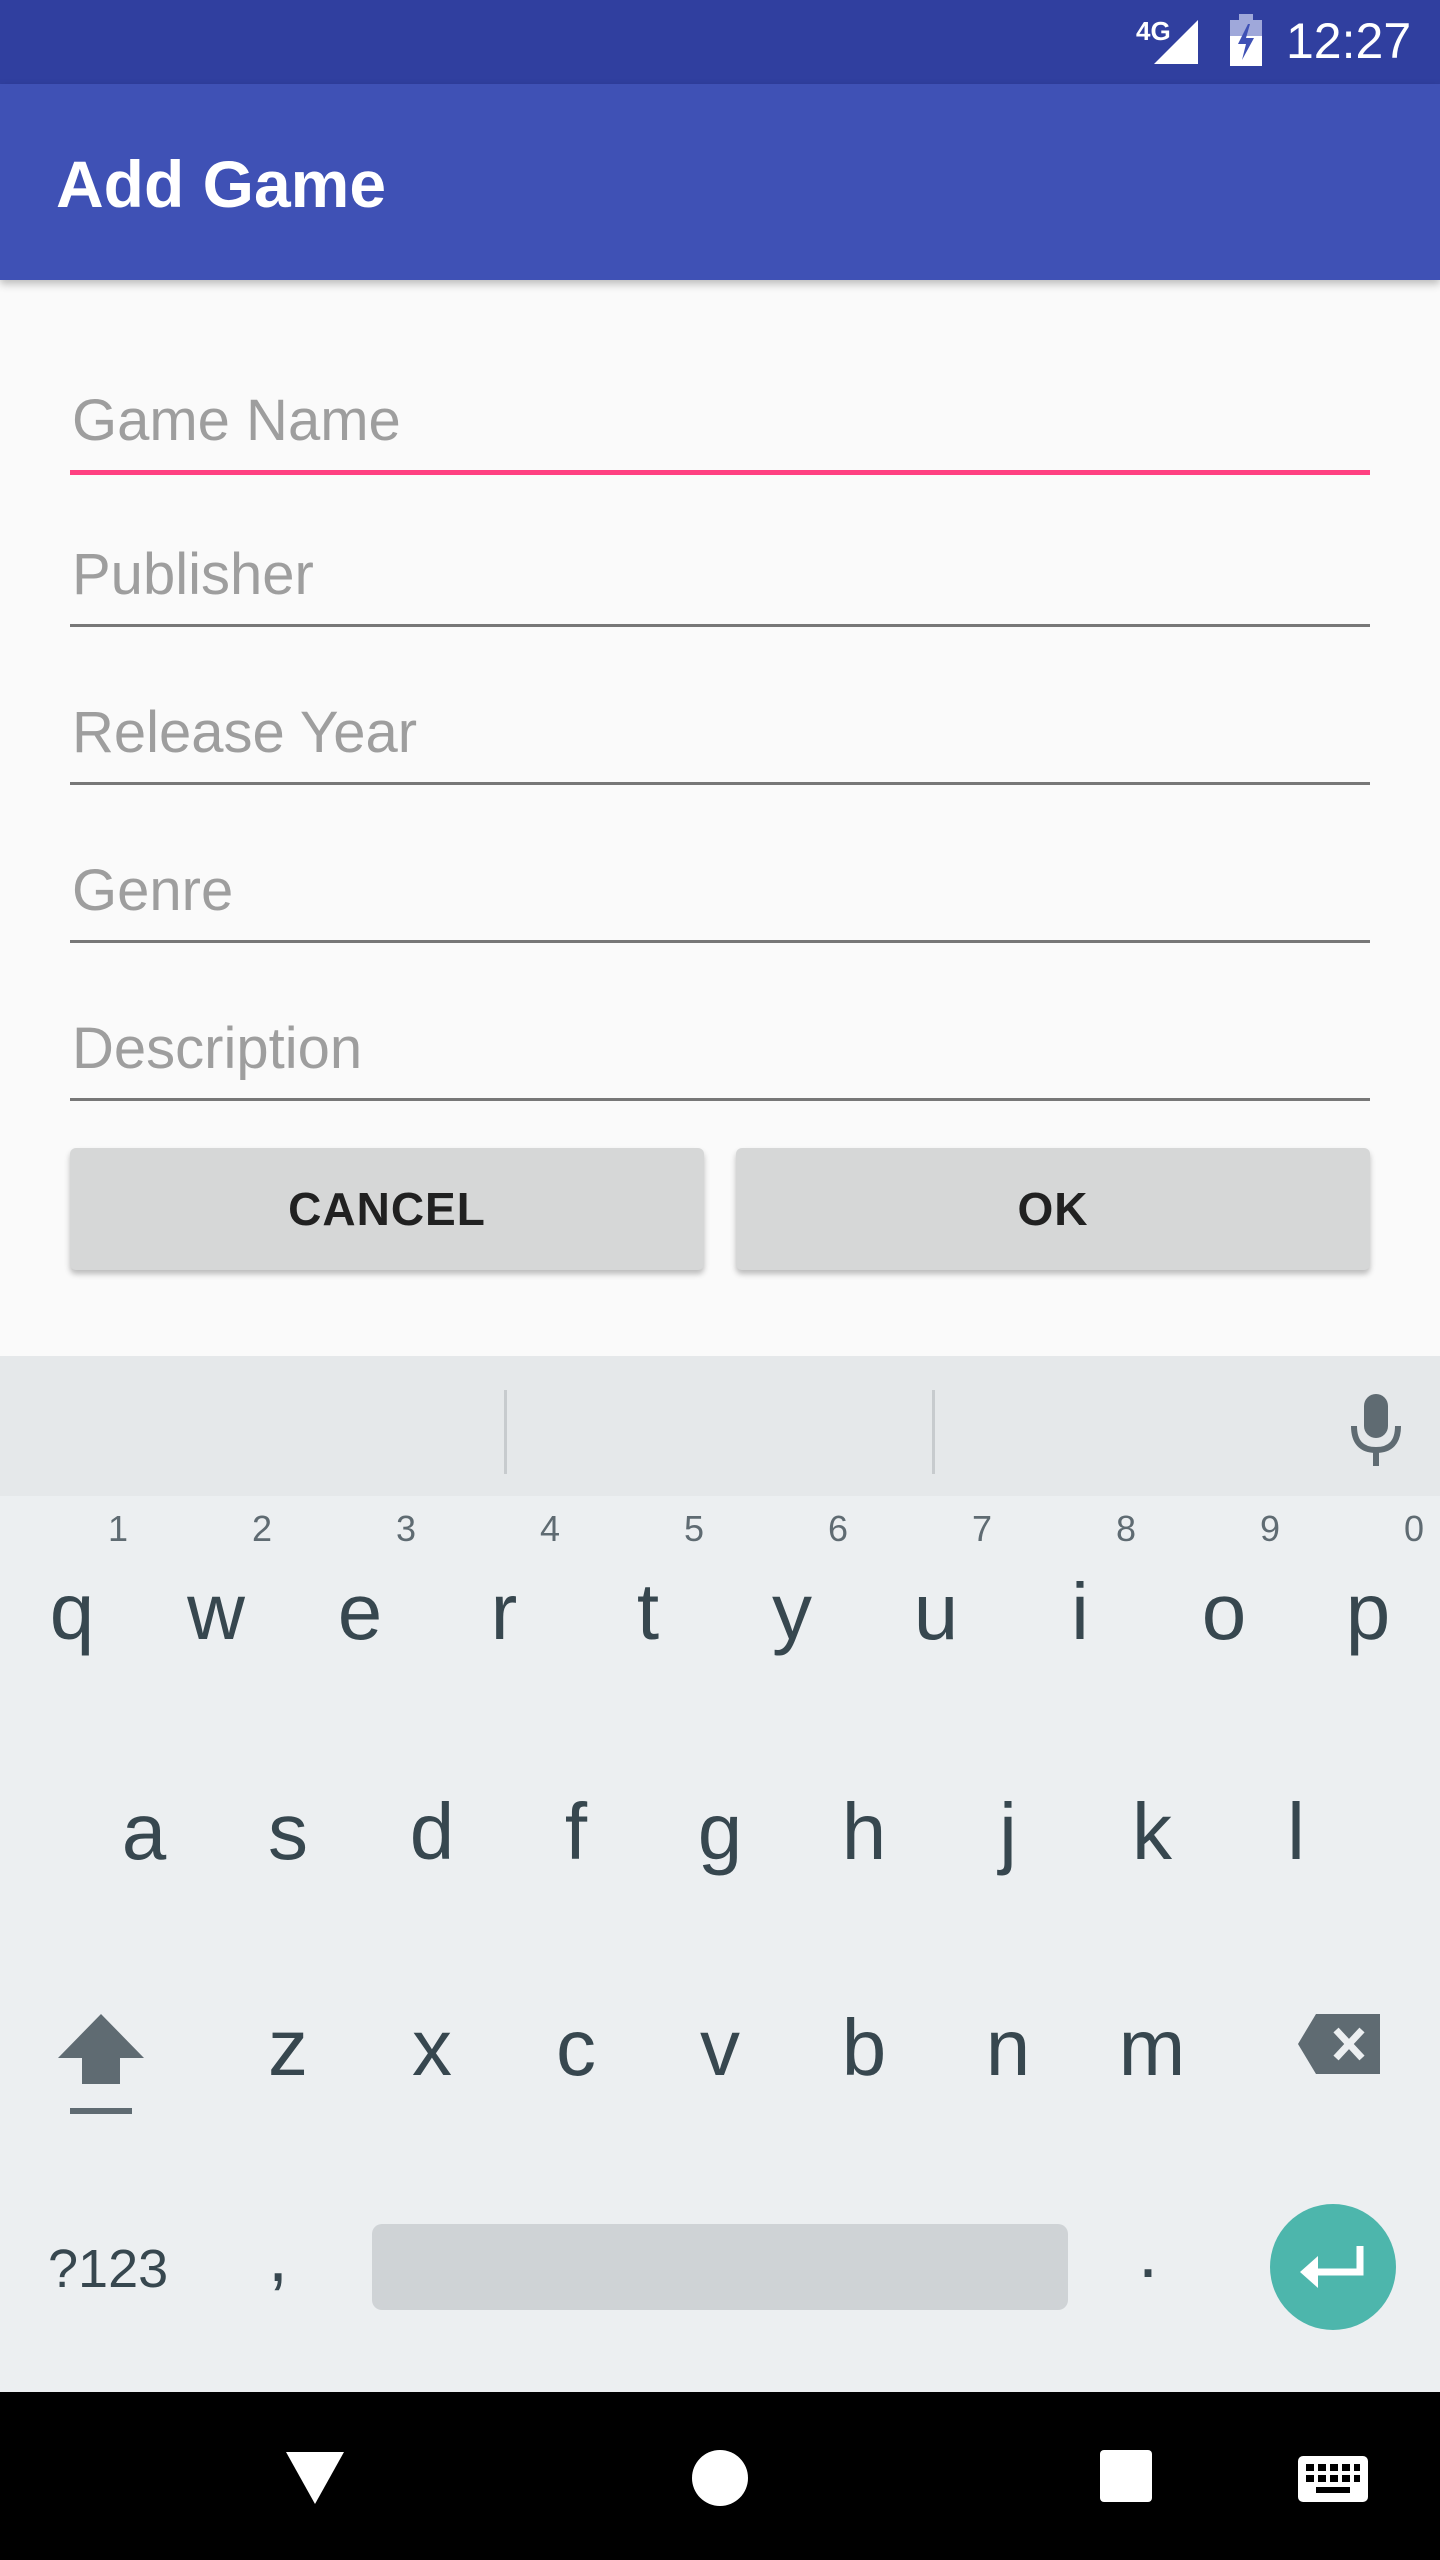 The height and width of the screenshot is (2560, 1440). I want to click on home-icon, so click(720, 2480).